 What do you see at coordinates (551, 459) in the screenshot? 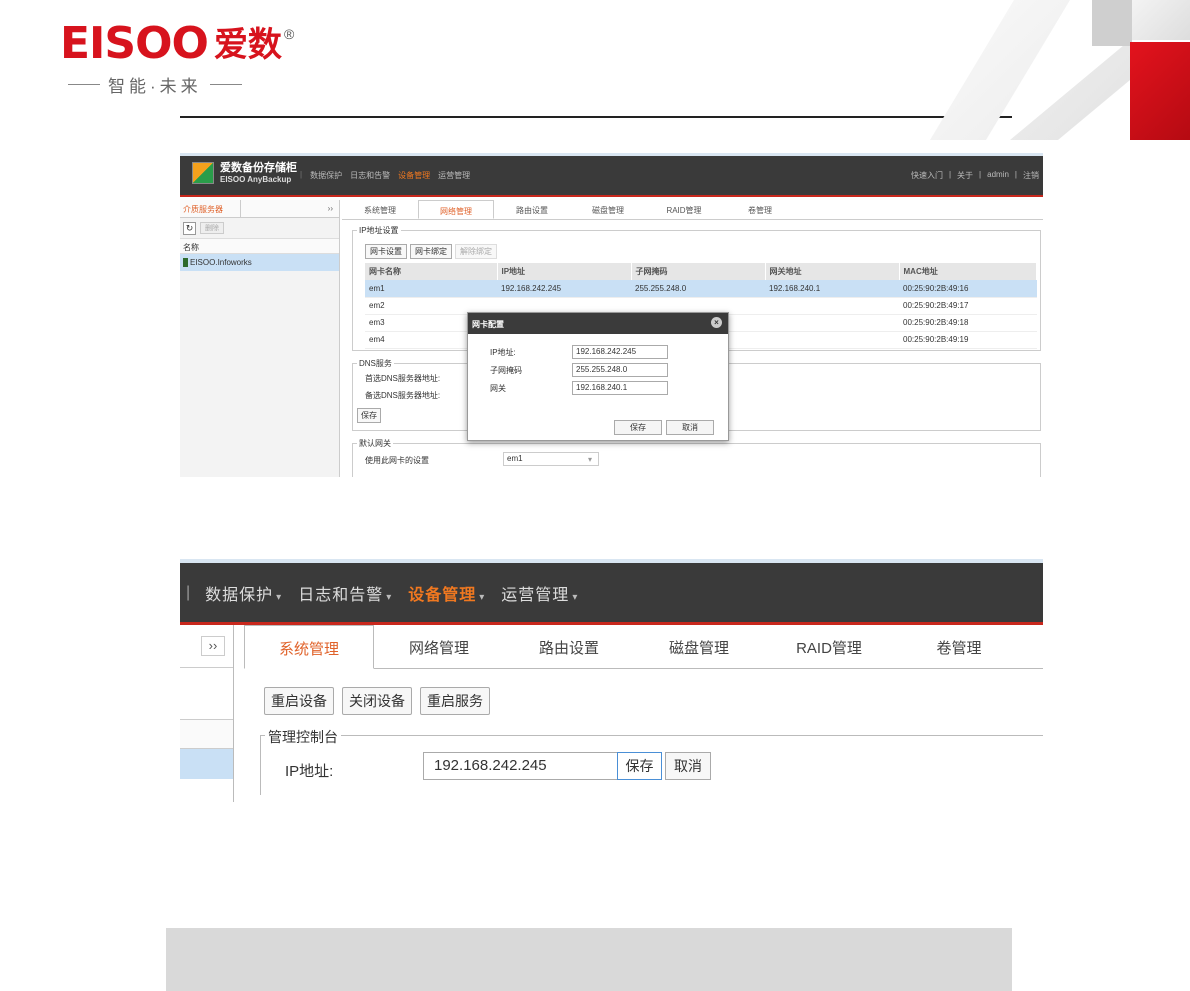
I see `gateway-nic-select: em1 ▾` at bounding box center [551, 459].